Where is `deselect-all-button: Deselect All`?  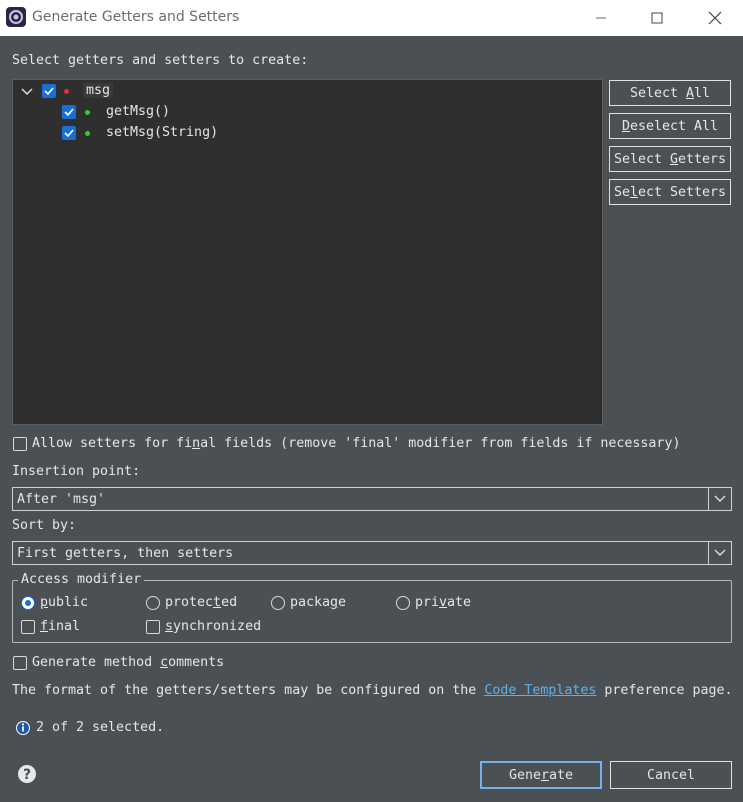
deselect-all-button: Deselect All is located at coordinates (670, 126).